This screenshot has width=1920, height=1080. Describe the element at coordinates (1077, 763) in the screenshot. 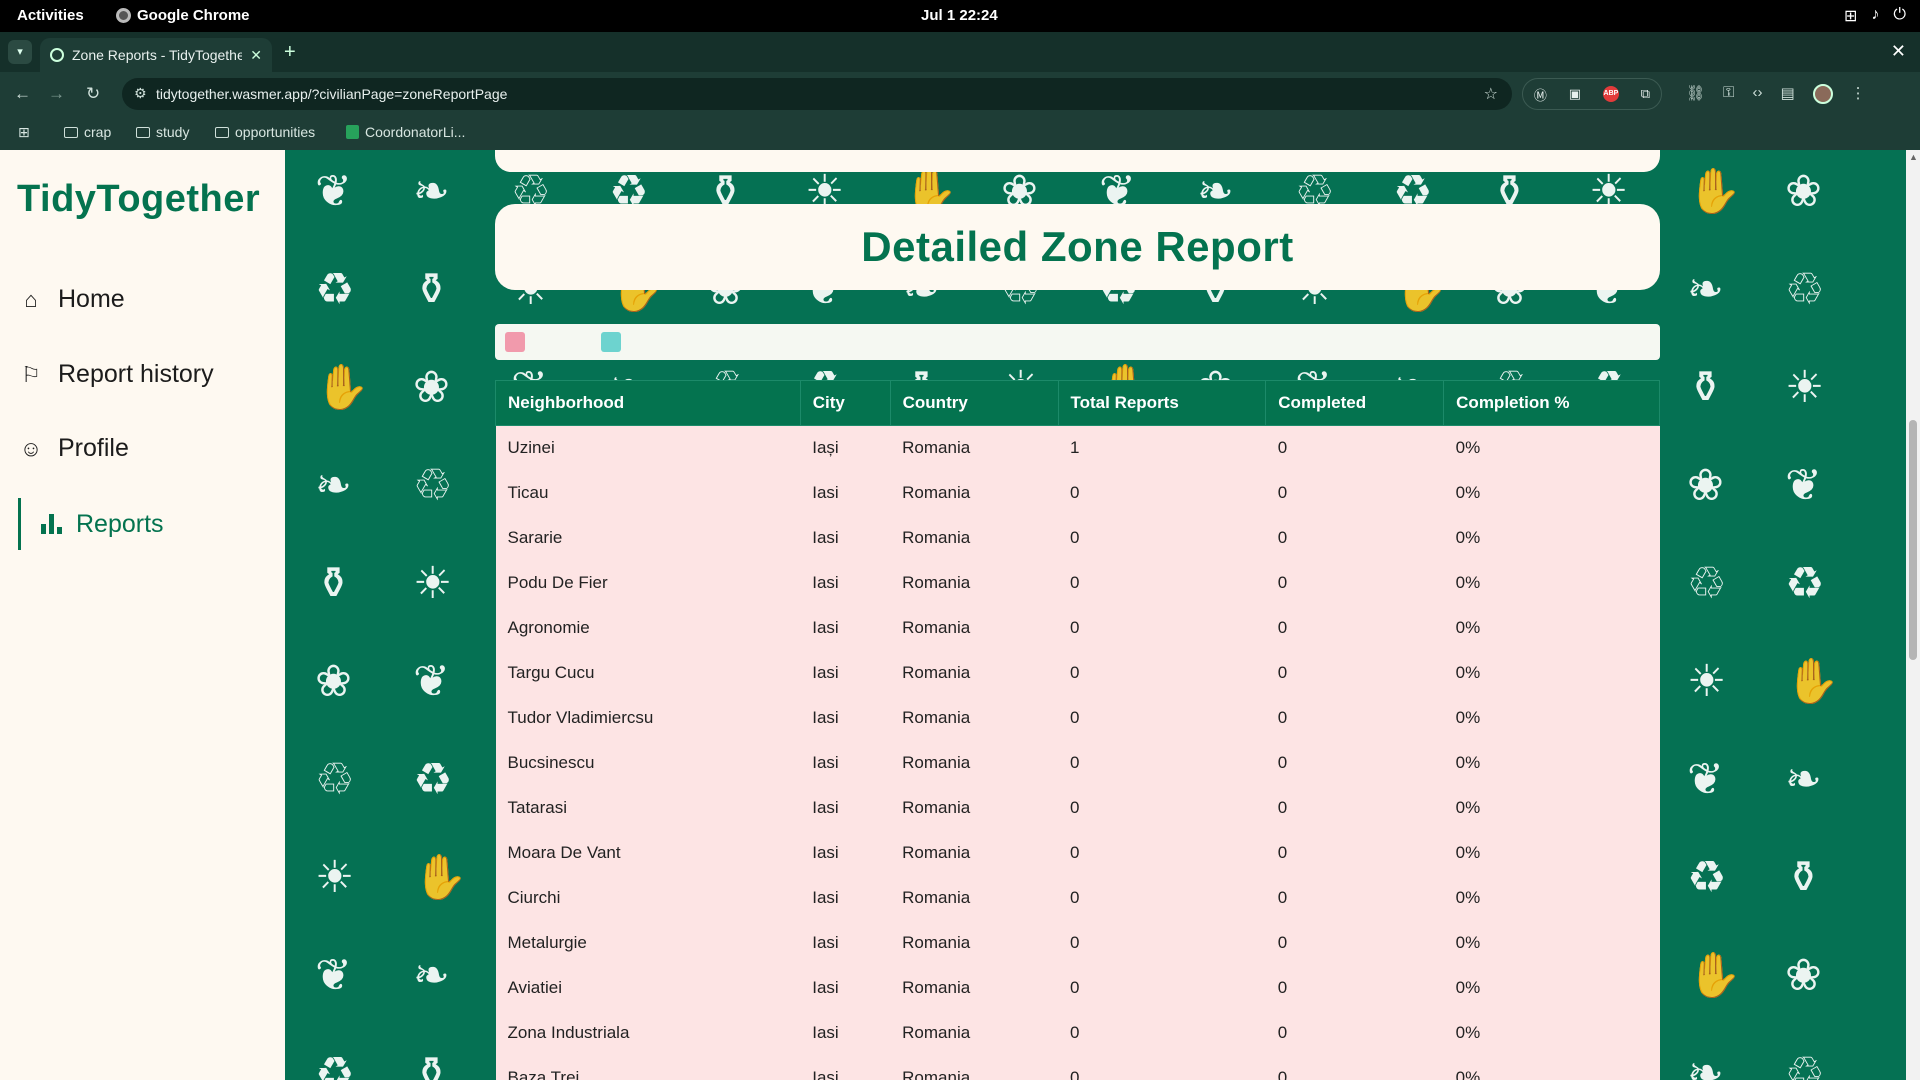

I see `table-row: Bucsinescu Iasi Romania 0 0 0%` at that location.